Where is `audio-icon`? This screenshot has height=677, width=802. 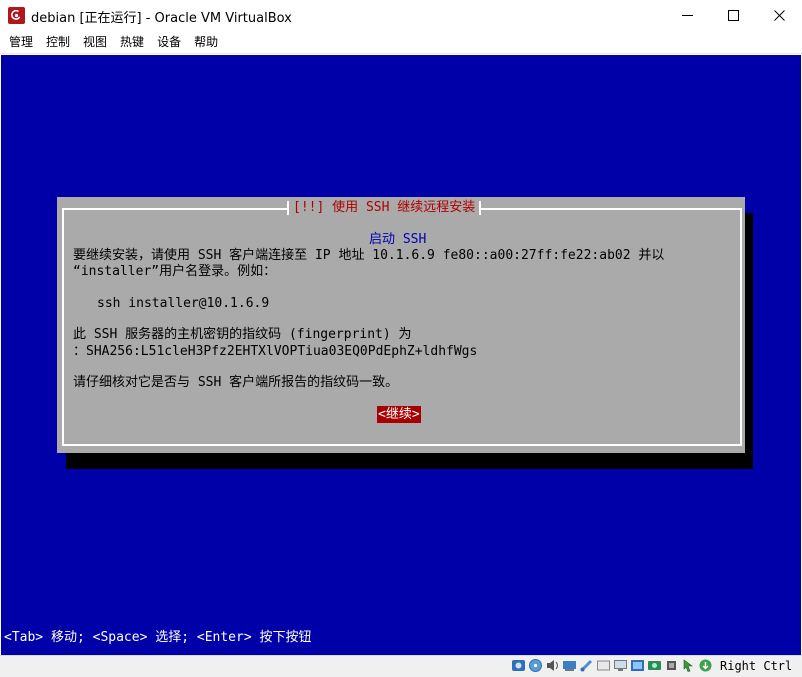 audio-icon is located at coordinates (552, 665).